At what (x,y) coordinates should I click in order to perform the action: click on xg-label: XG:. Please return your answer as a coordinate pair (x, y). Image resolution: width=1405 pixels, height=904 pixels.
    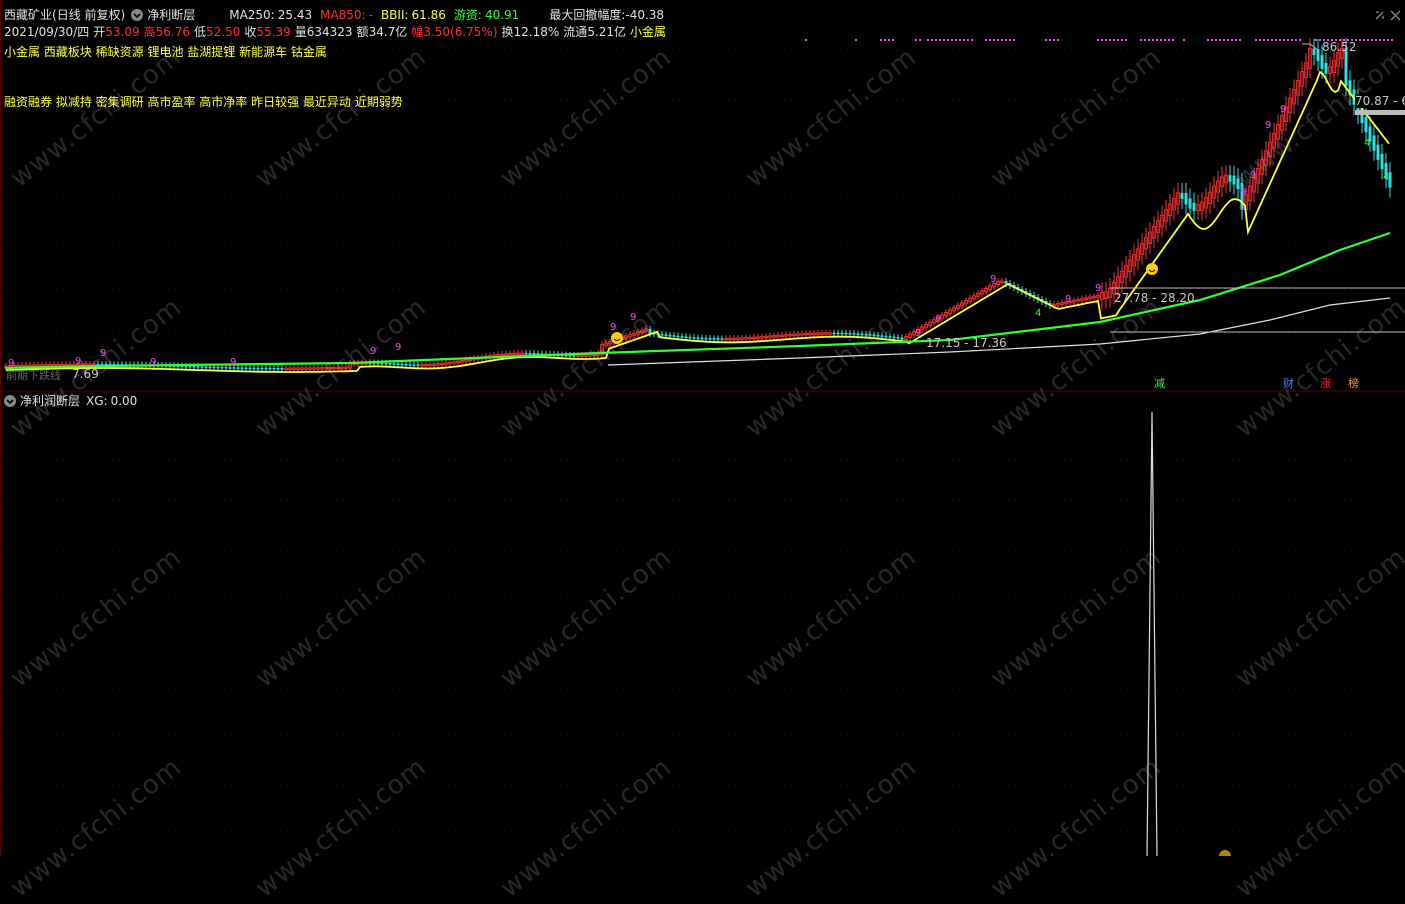
    Looking at the image, I should click on (97, 400).